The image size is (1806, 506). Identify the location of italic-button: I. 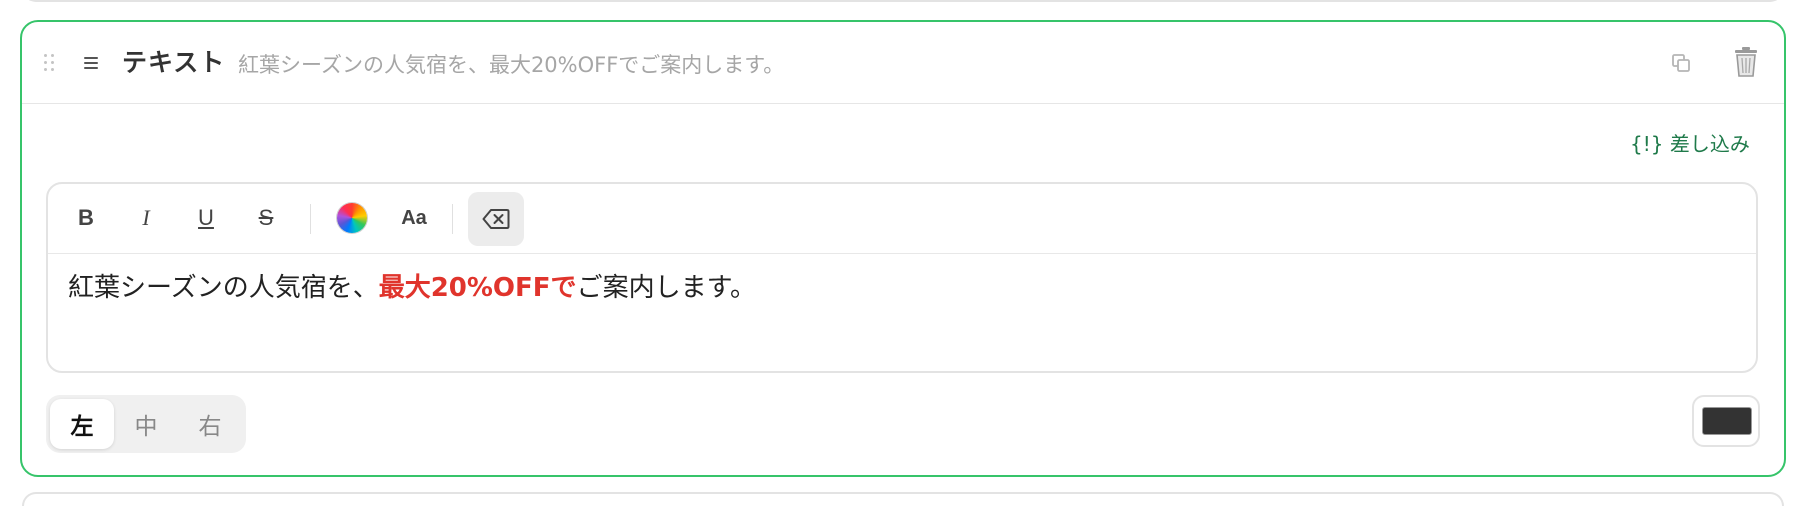
(146, 218).